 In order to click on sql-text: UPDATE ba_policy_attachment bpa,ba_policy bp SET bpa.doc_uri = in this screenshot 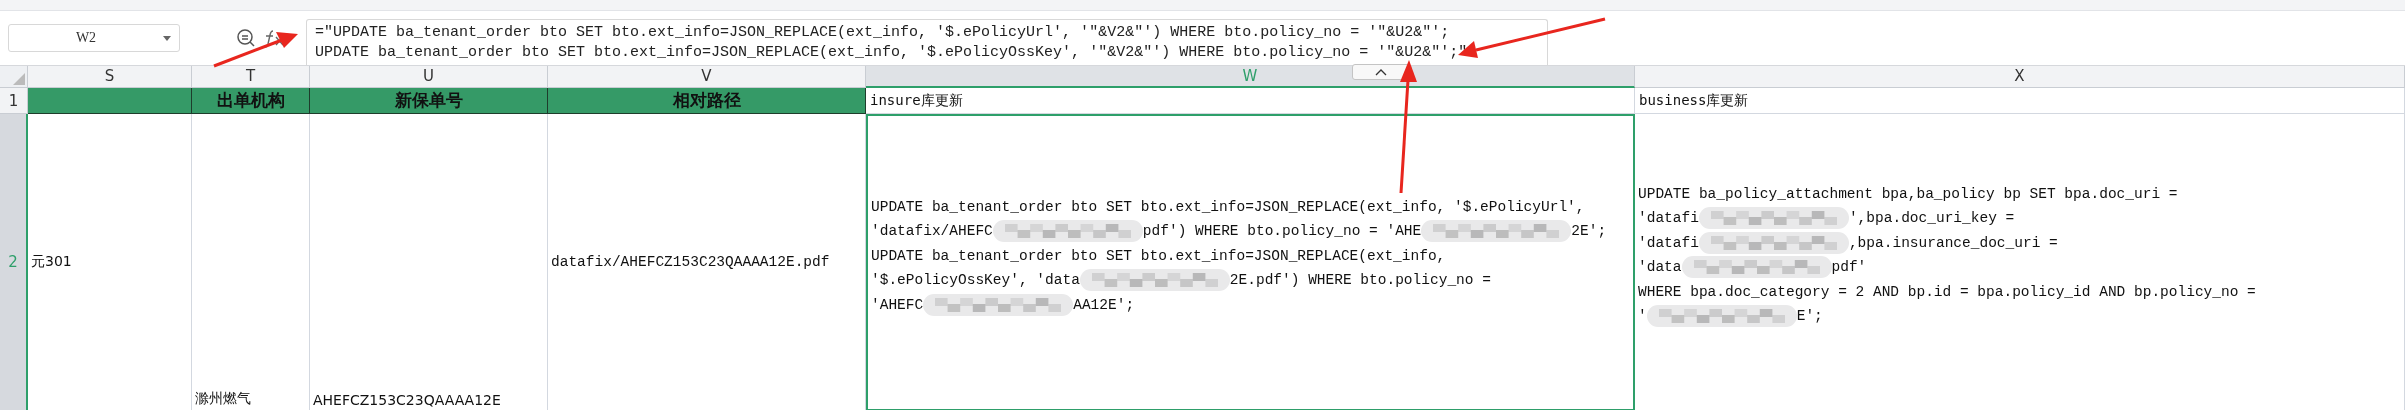, I will do `click(1908, 193)`.